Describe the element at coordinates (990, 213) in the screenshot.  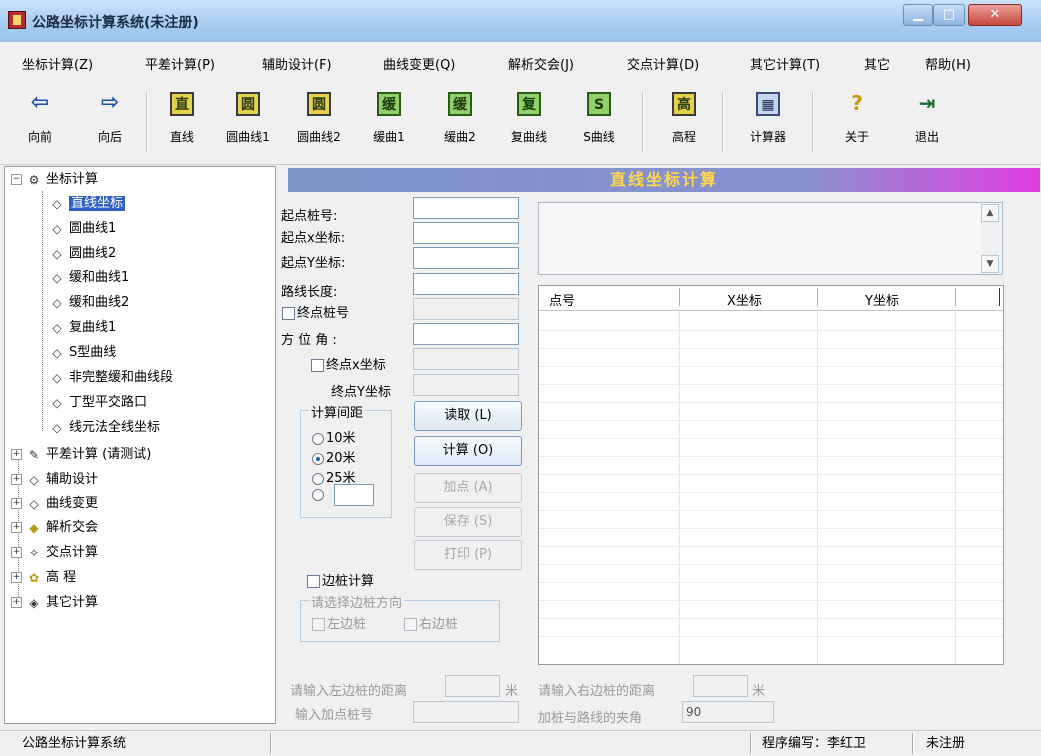
I see `scroll-up-icon: ▲` at that location.